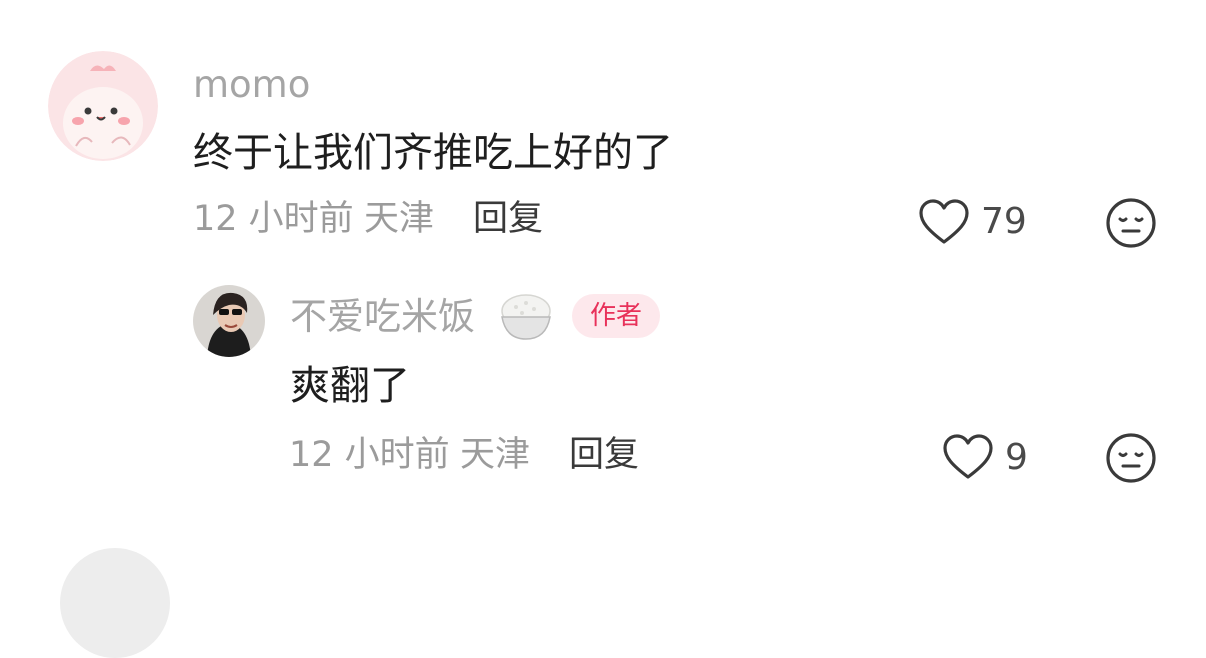 This screenshot has width=1206, height=658. I want to click on reply-text: 爽翻了, so click(350, 386).